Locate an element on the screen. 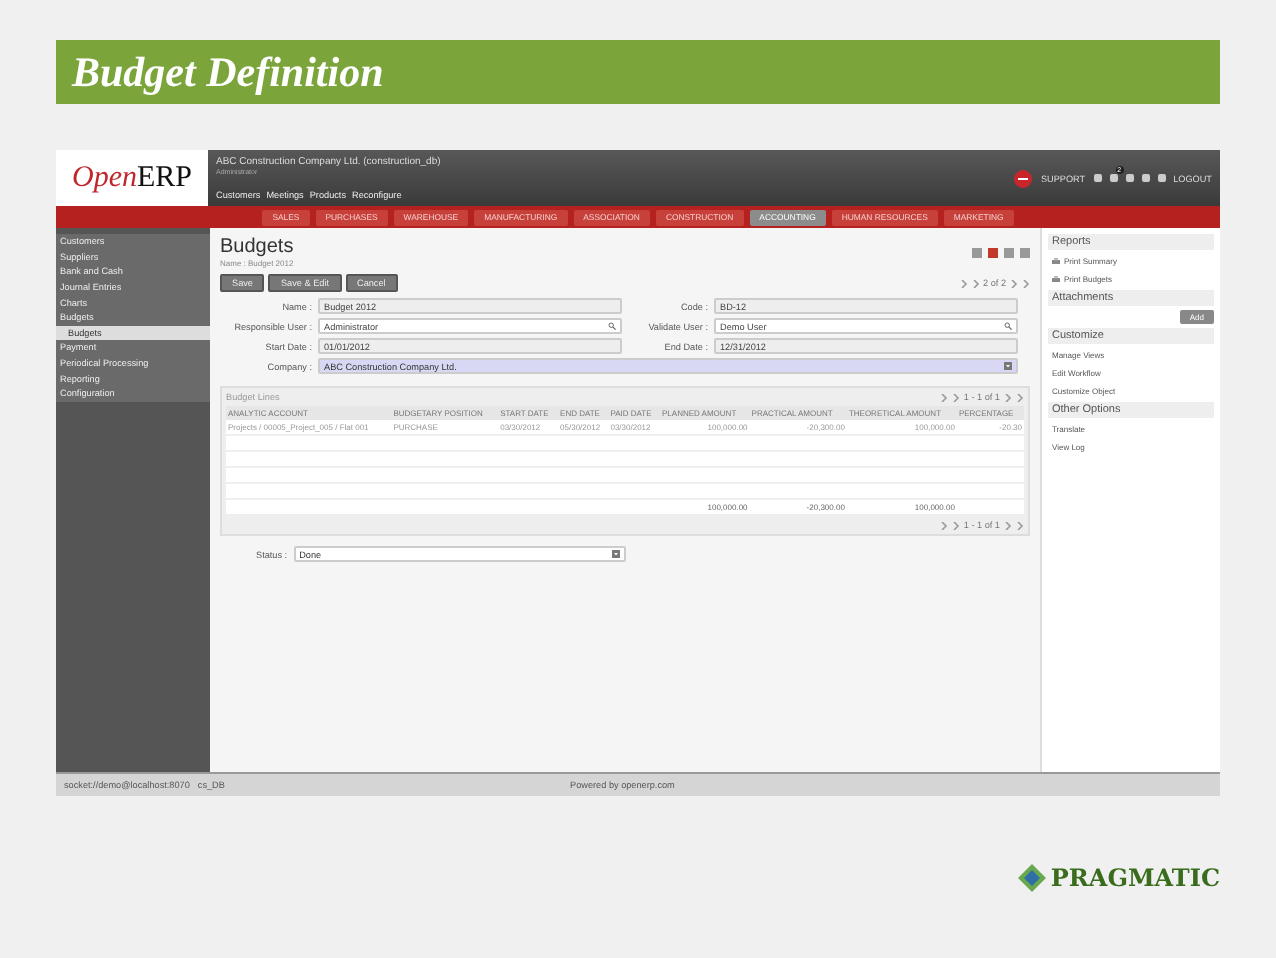 Image resolution: width=1276 pixels, height=958 pixels. page-title: Budgets is located at coordinates (257, 247).